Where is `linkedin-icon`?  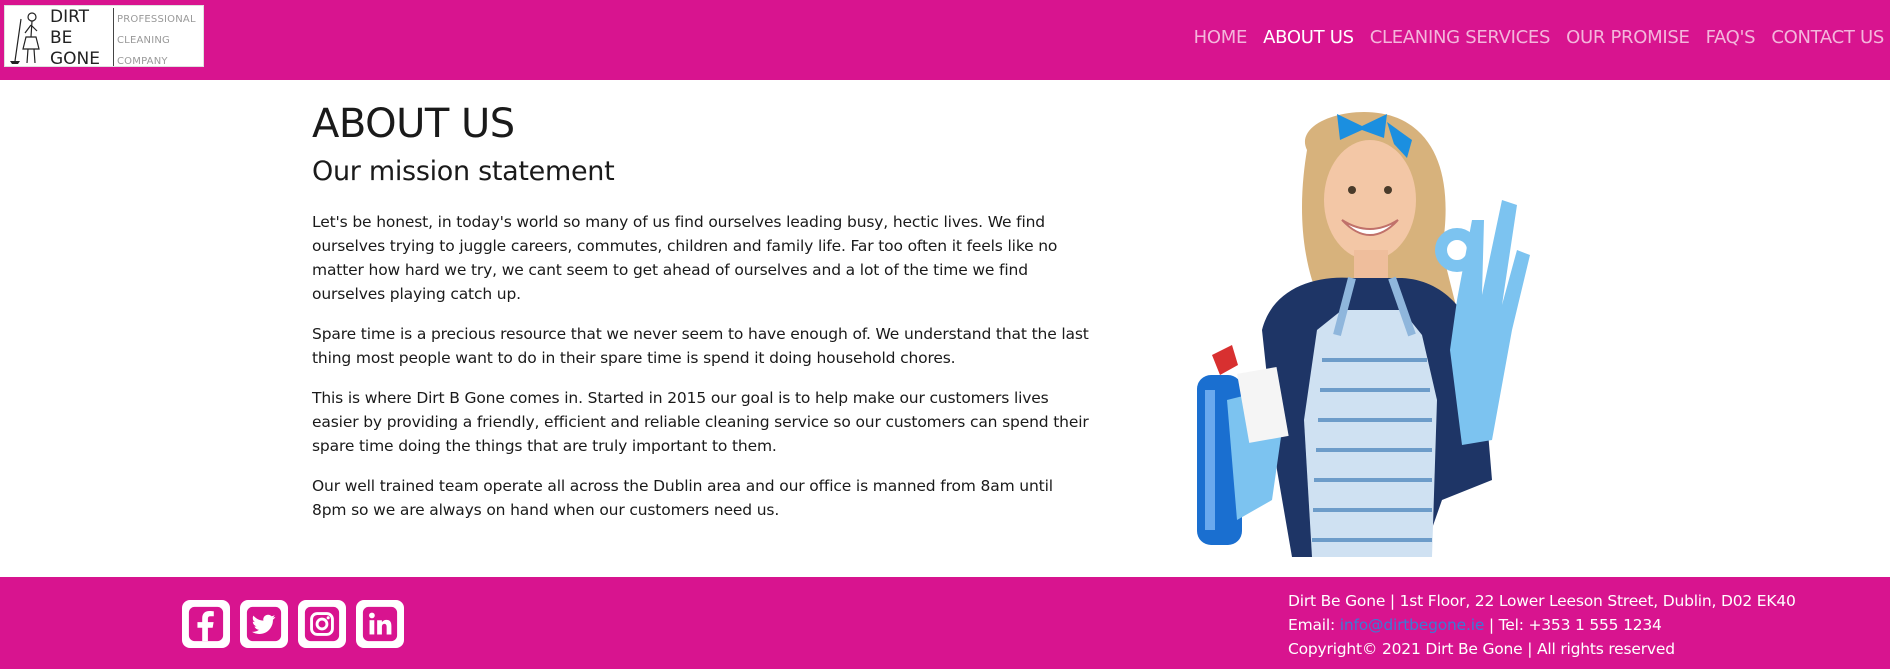
linkedin-icon is located at coordinates (380, 624).